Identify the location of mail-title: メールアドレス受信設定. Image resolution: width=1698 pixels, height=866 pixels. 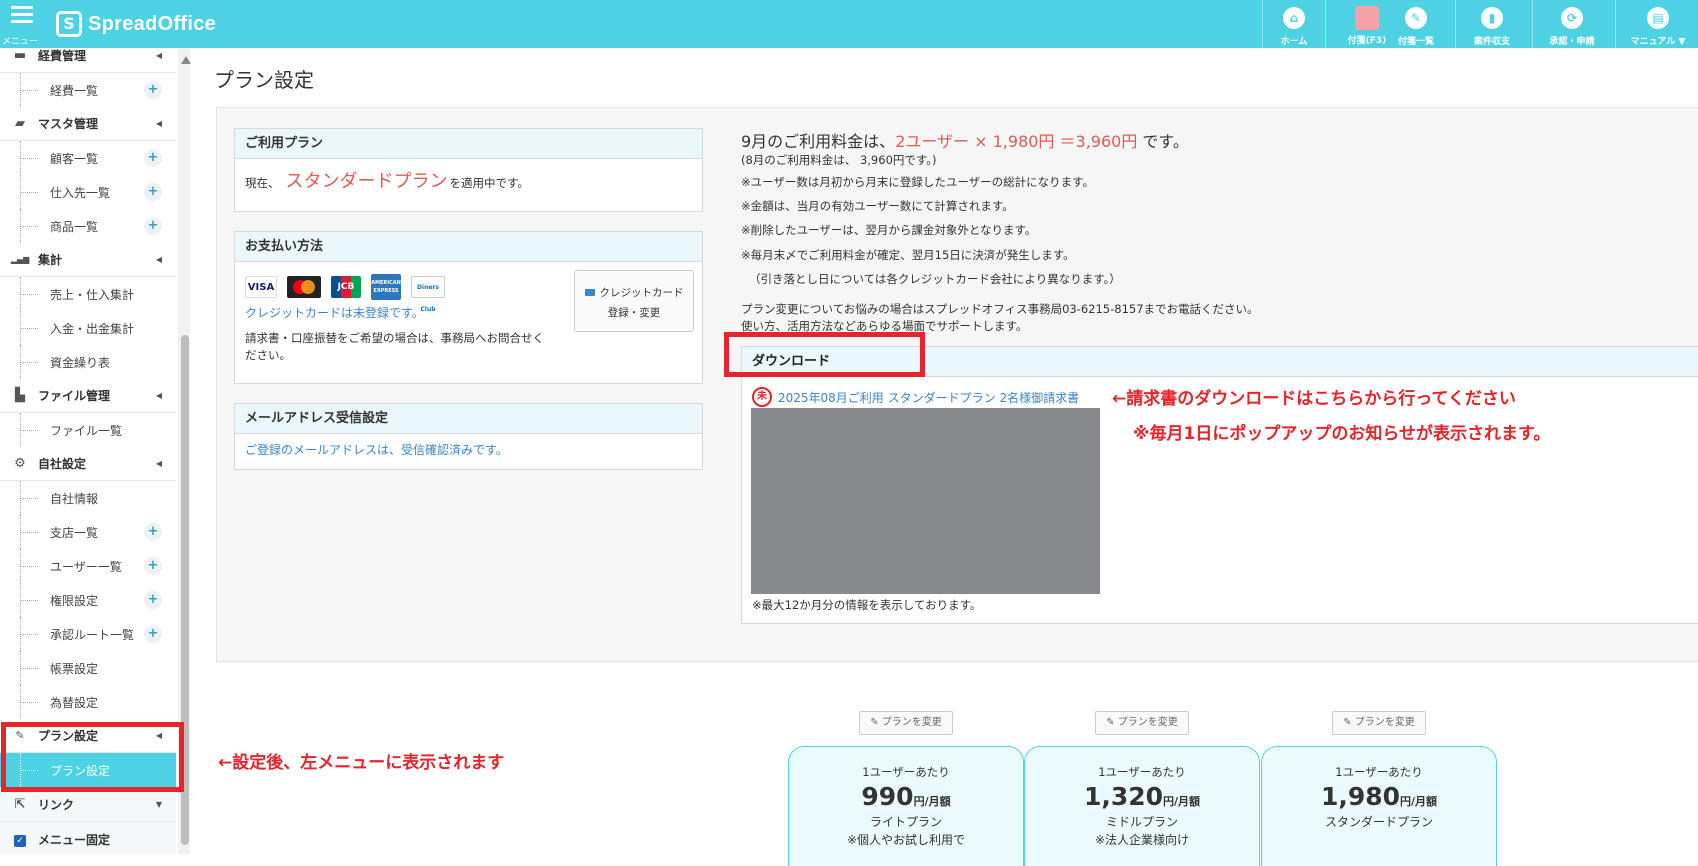
(468, 419).